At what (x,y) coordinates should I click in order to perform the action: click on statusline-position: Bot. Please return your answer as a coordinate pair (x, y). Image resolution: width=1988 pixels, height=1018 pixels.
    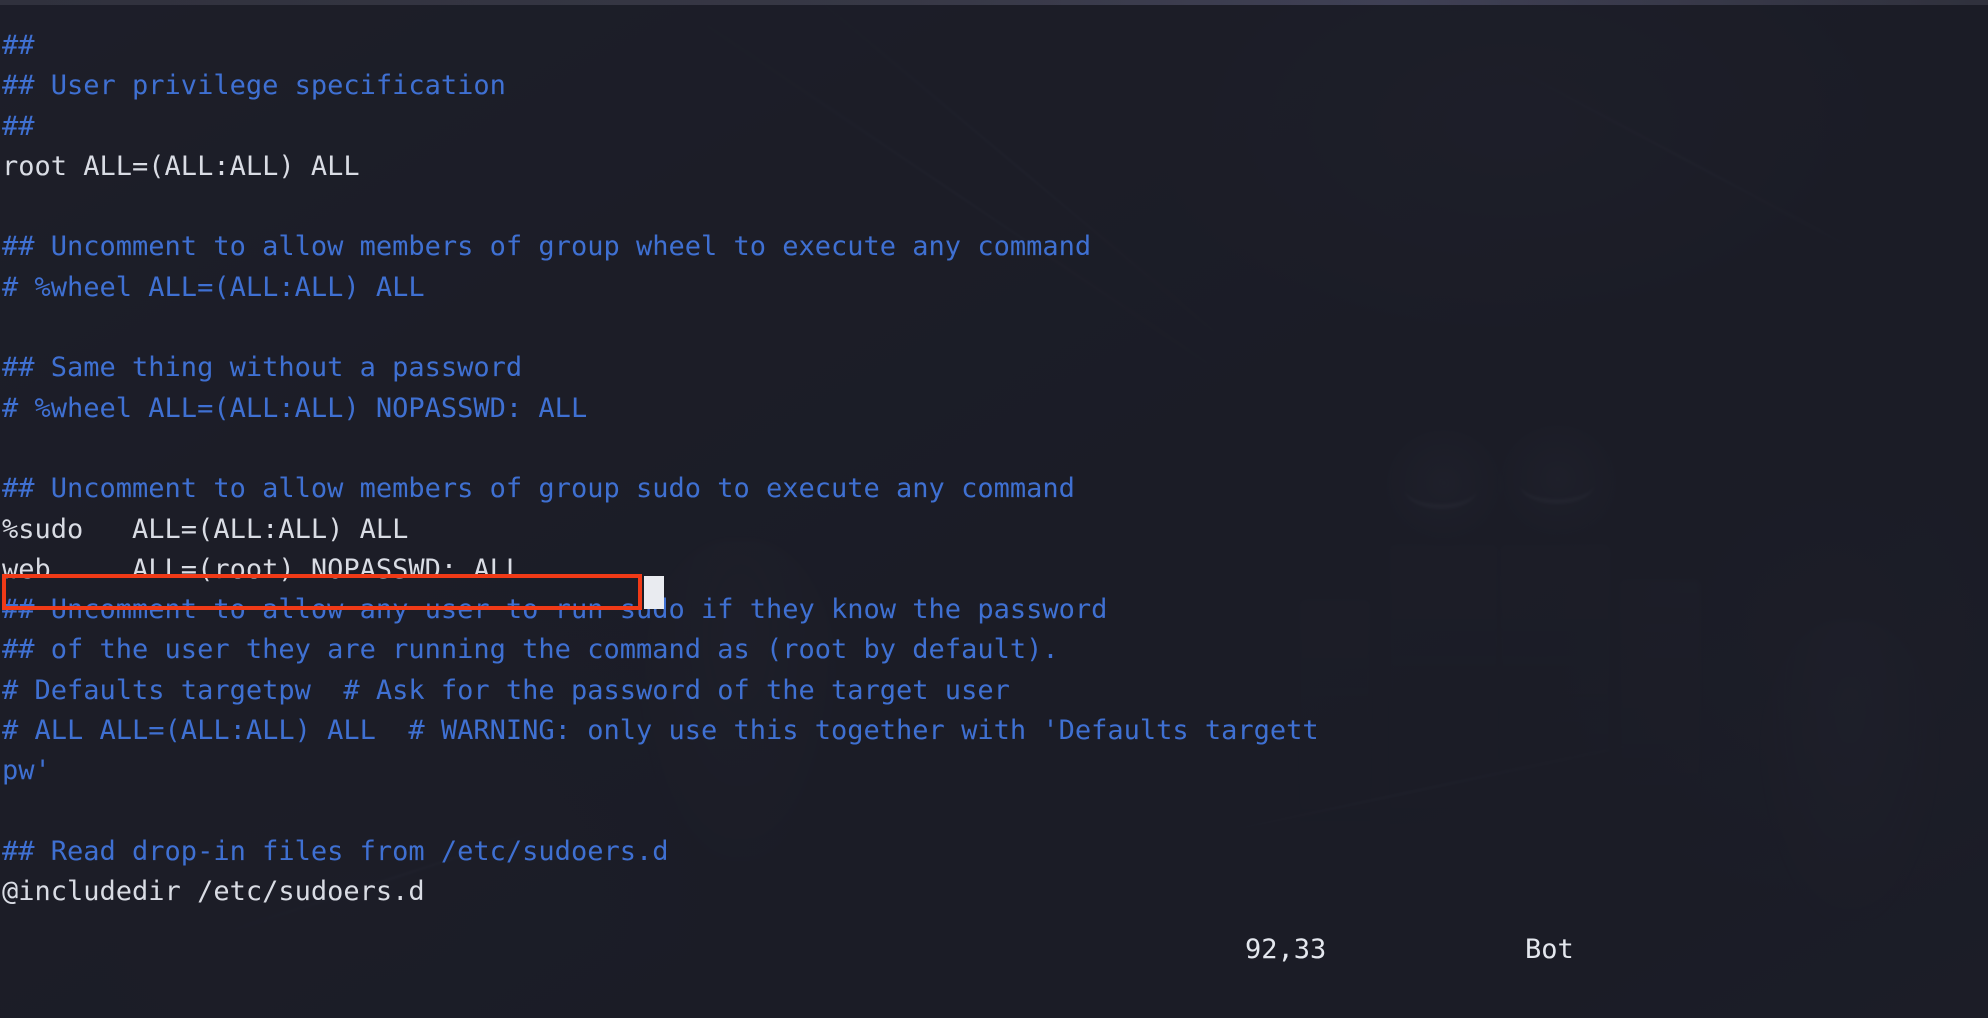
    Looking at the image, I should click on (1549, 949).